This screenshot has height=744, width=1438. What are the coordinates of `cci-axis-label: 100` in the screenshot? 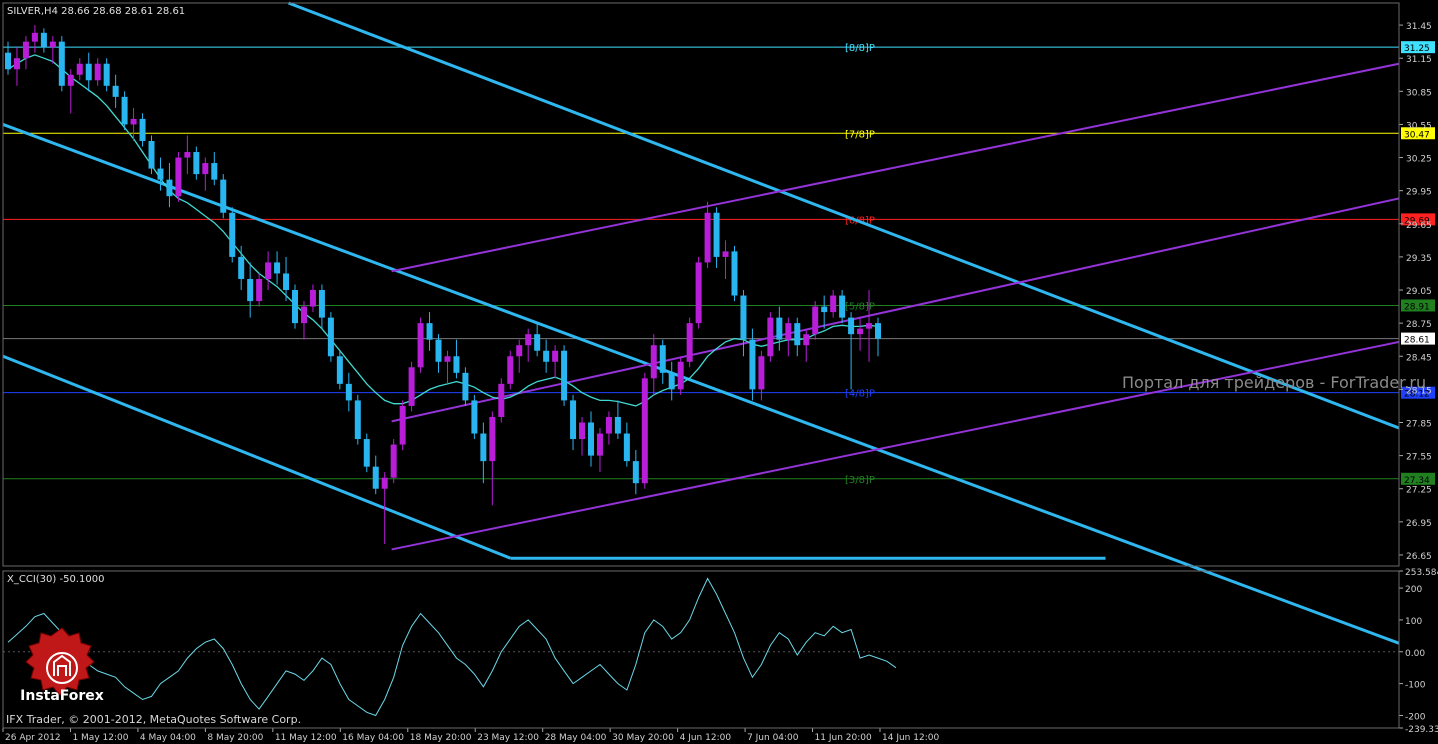 It's located at (1413, 622).